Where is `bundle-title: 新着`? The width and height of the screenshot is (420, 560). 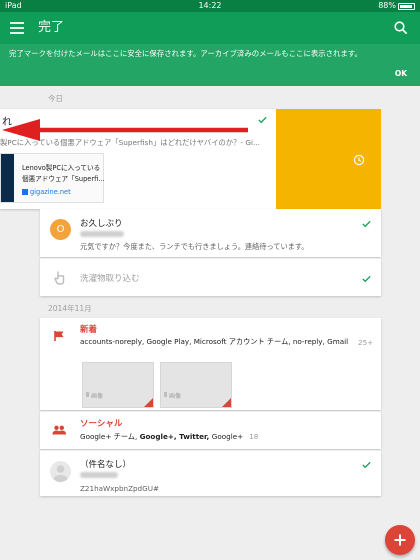
bundle-title: 新着 is located at coordinates (89, 330).